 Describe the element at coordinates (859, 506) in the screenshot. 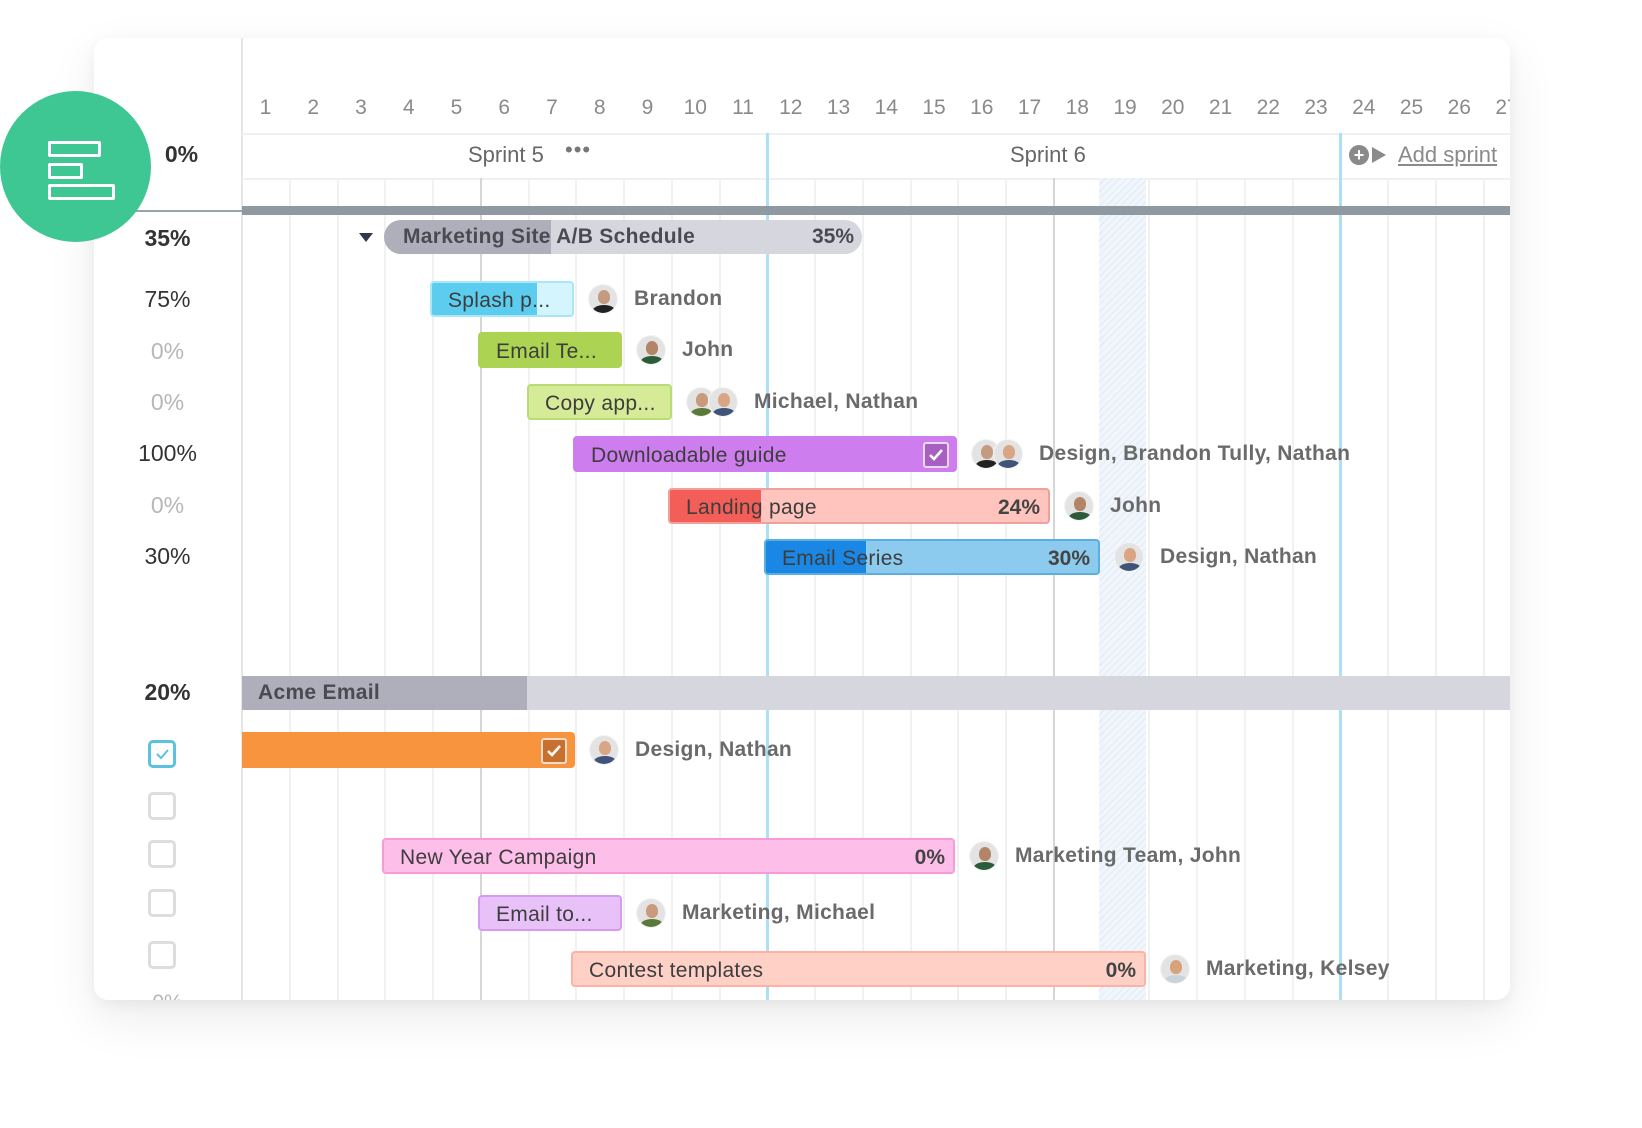

I see `task-bar: Landing page 24%` at that location.